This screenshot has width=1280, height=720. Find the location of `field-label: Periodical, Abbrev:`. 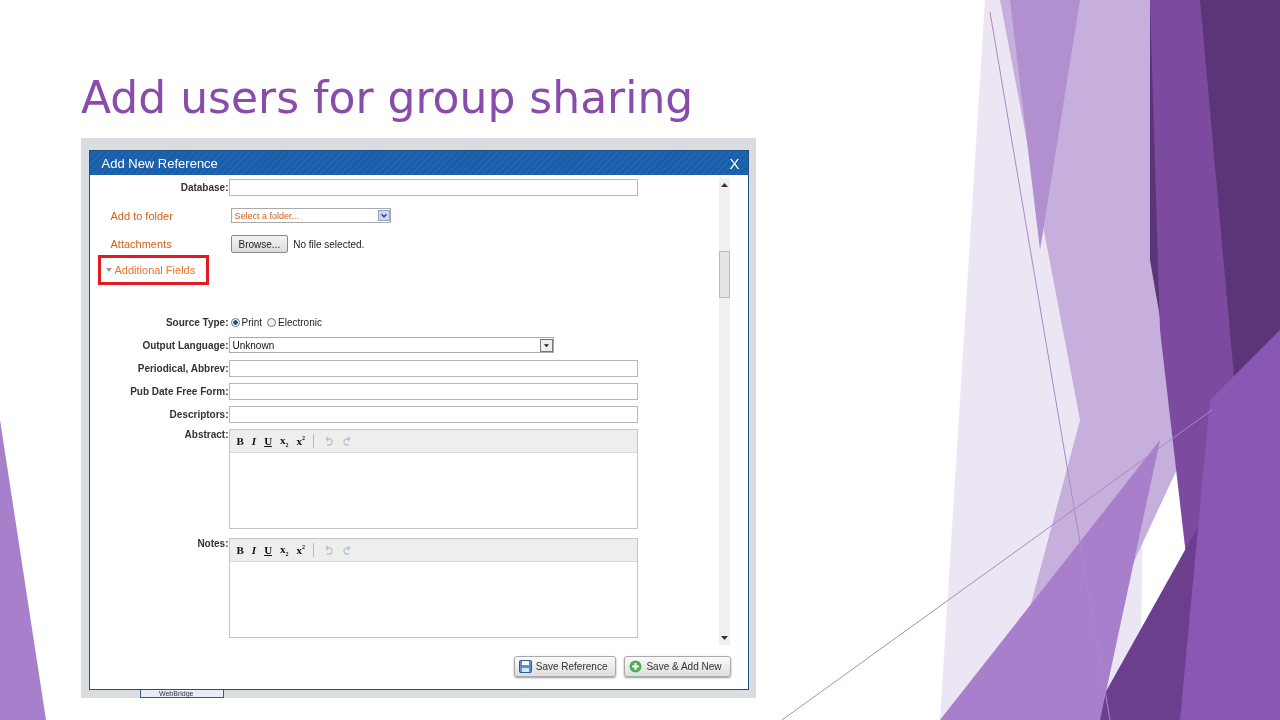

field-label: Periodical, Abbrev: is located at coordinates (182, 368).